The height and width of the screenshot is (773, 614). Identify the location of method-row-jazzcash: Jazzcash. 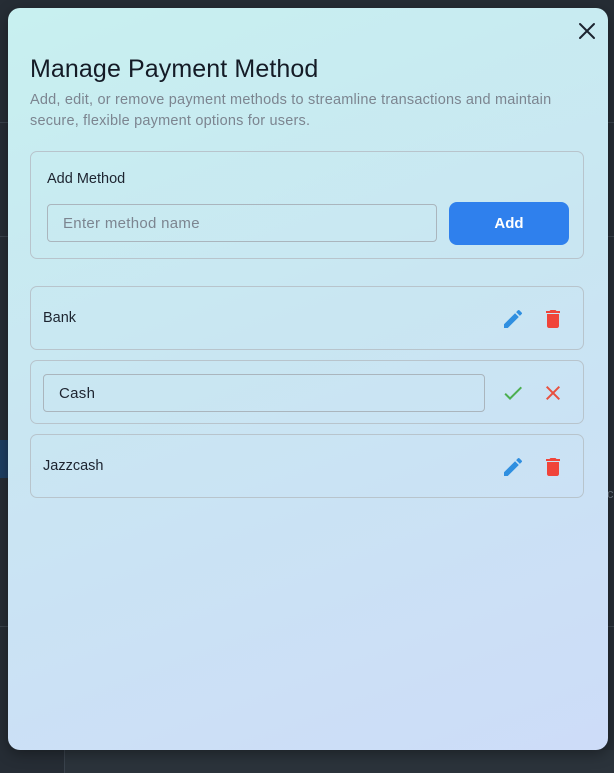
(307, 466).